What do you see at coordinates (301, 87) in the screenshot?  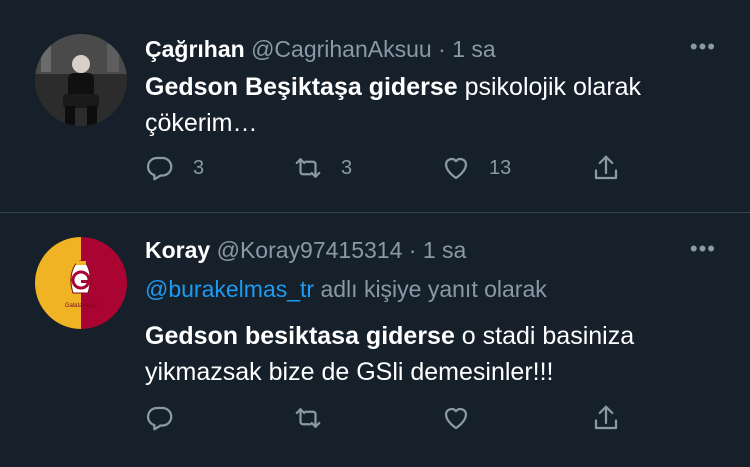 I see `tweet-text-bold: Gedson Beşiktaşa giderse` at bounding box center [301, 87].